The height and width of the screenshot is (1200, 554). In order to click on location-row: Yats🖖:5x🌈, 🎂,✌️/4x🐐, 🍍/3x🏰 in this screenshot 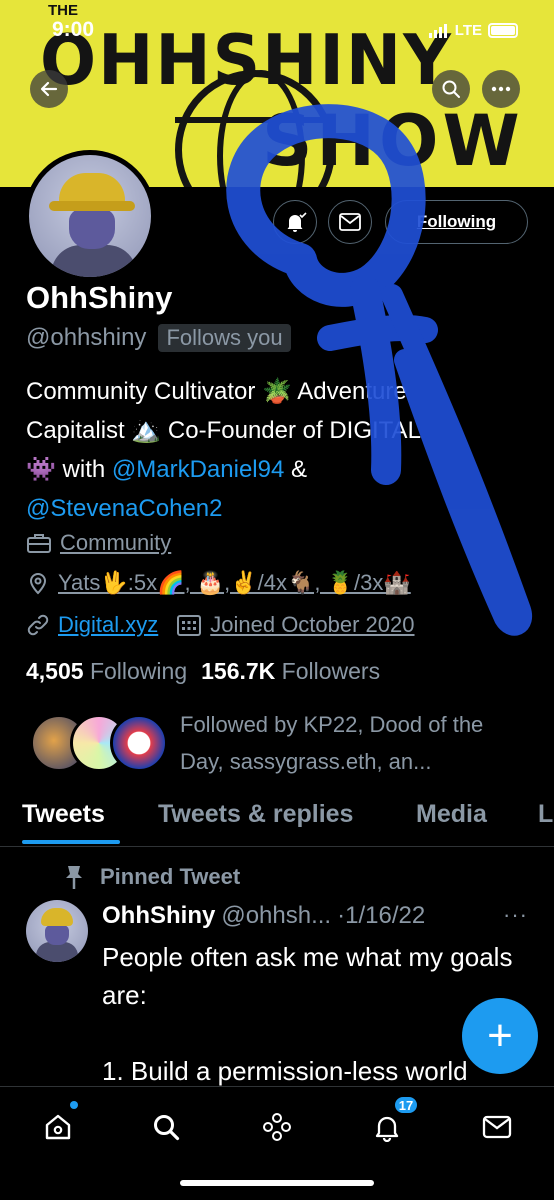, I will do `click(218, 583)`.